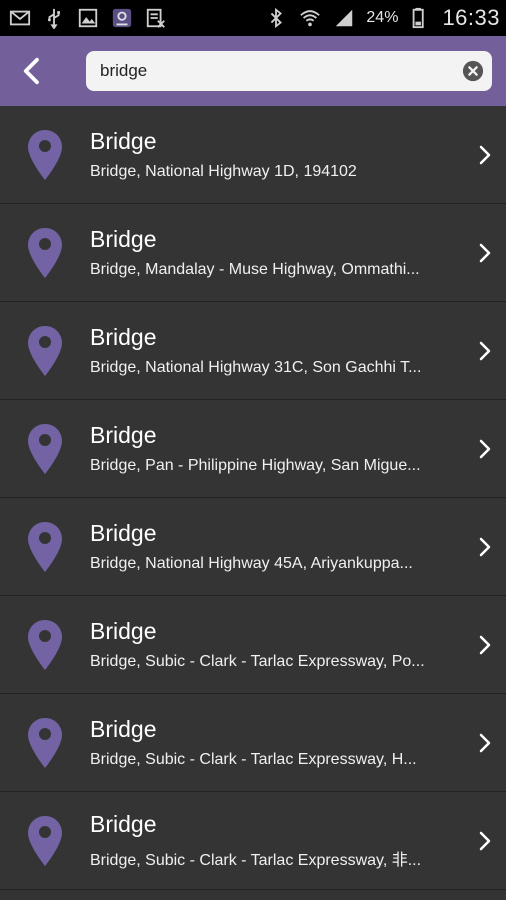 This screenshot has height=900, width=506. I want to click on status-bar-notifications, so click(88, 18).